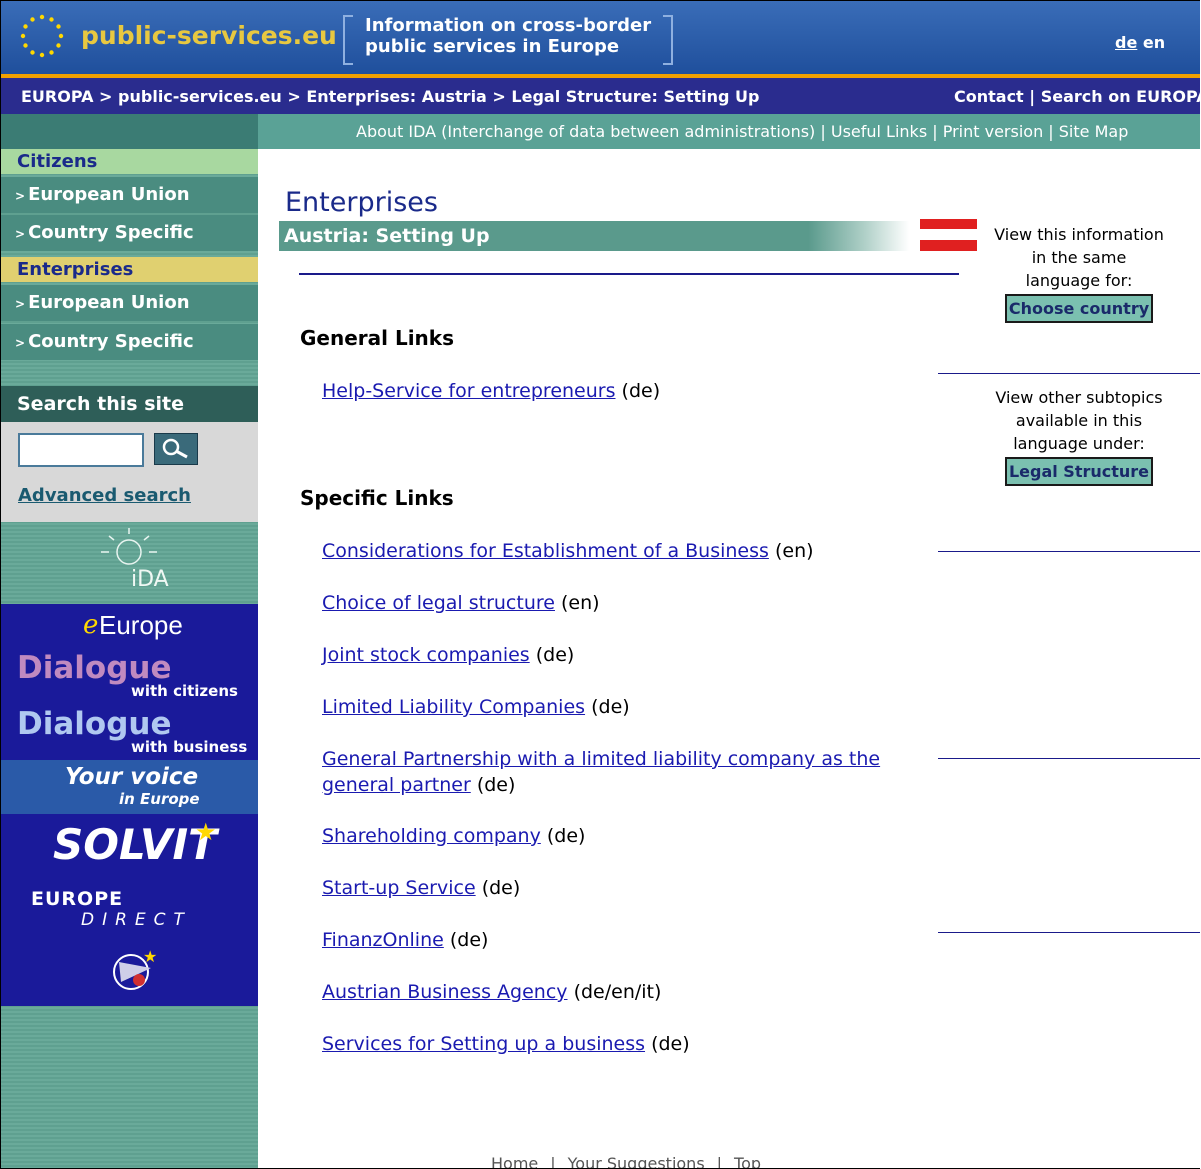 The image size is (1201, 1169). I want to click on specific-link: Shareholding company, so click(431, 836).